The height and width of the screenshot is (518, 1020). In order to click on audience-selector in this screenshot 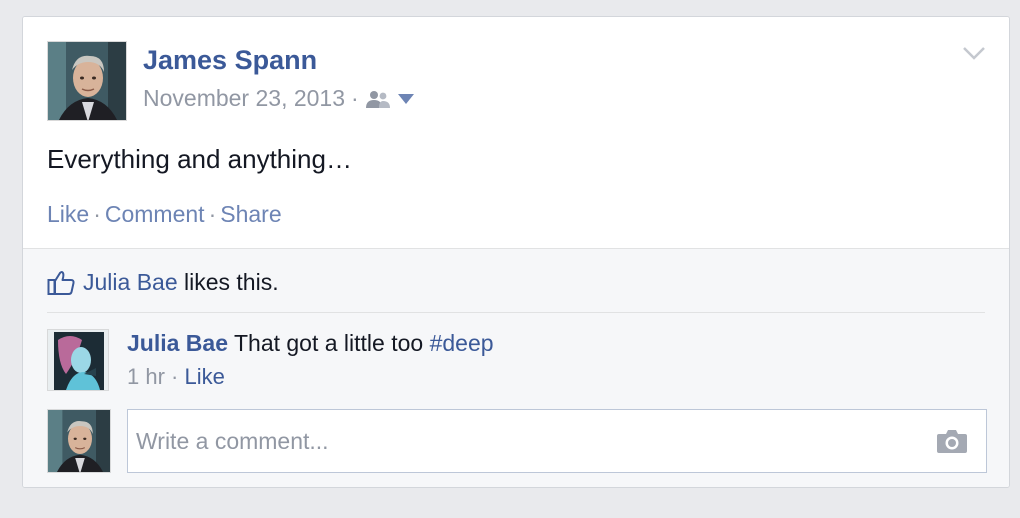, I will do `click(390, 99)`.